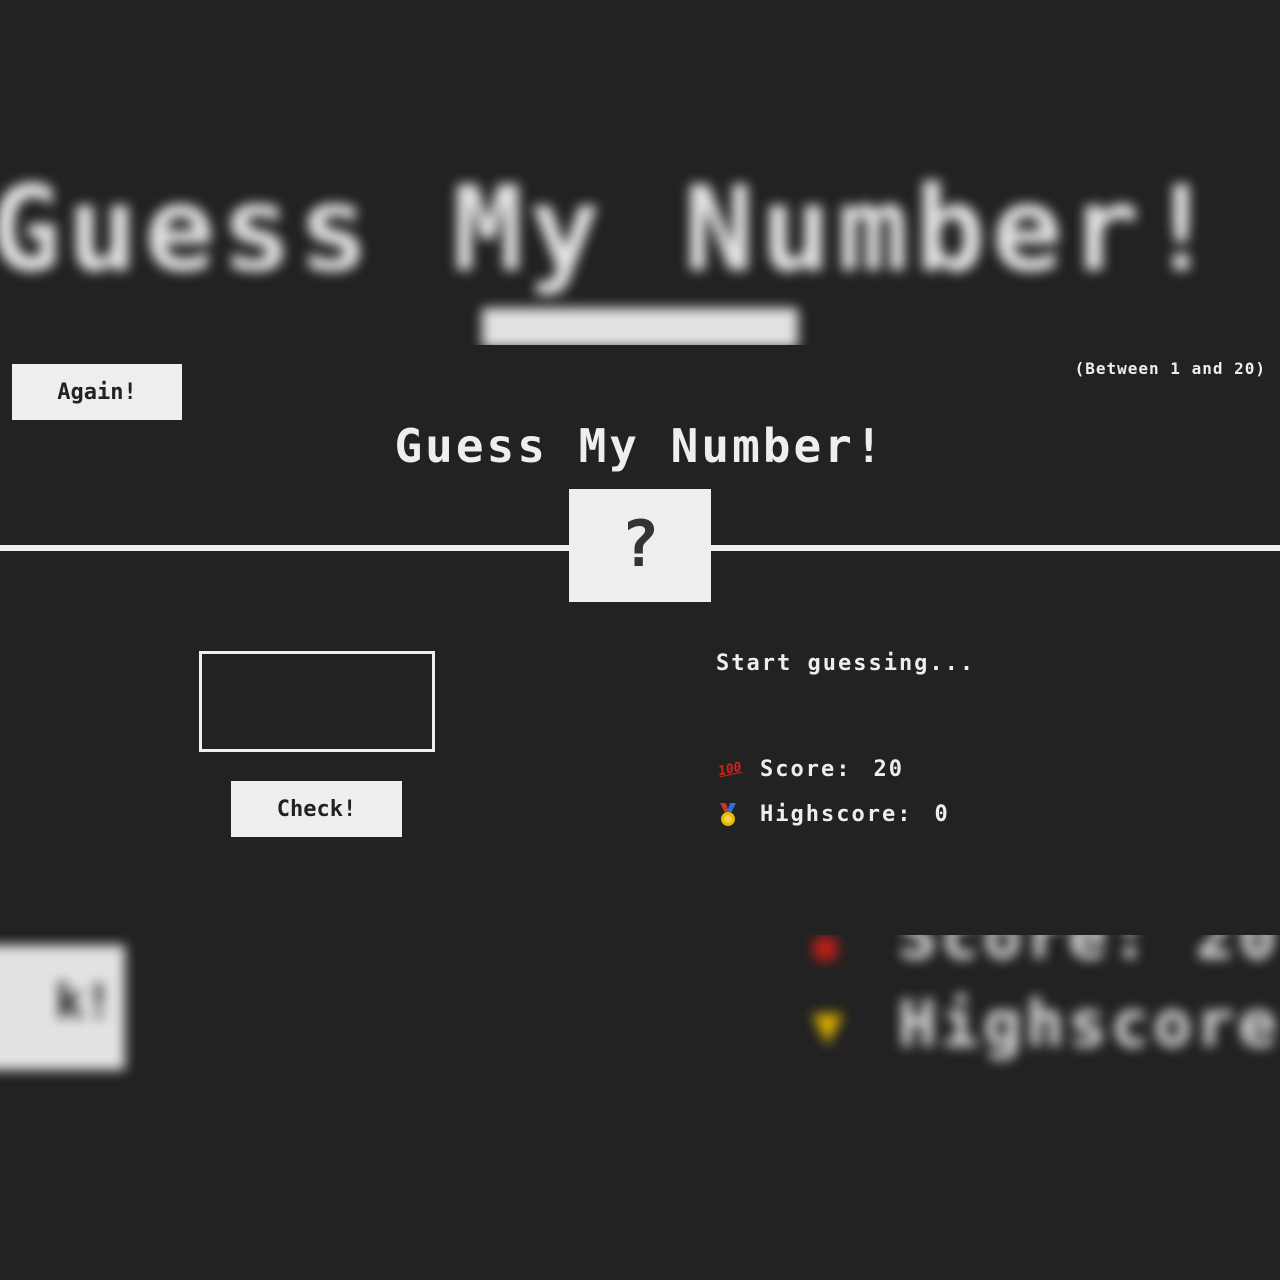 The image size is (1280, 1280). I want to click on check-button: Check!, so click(316, 809).